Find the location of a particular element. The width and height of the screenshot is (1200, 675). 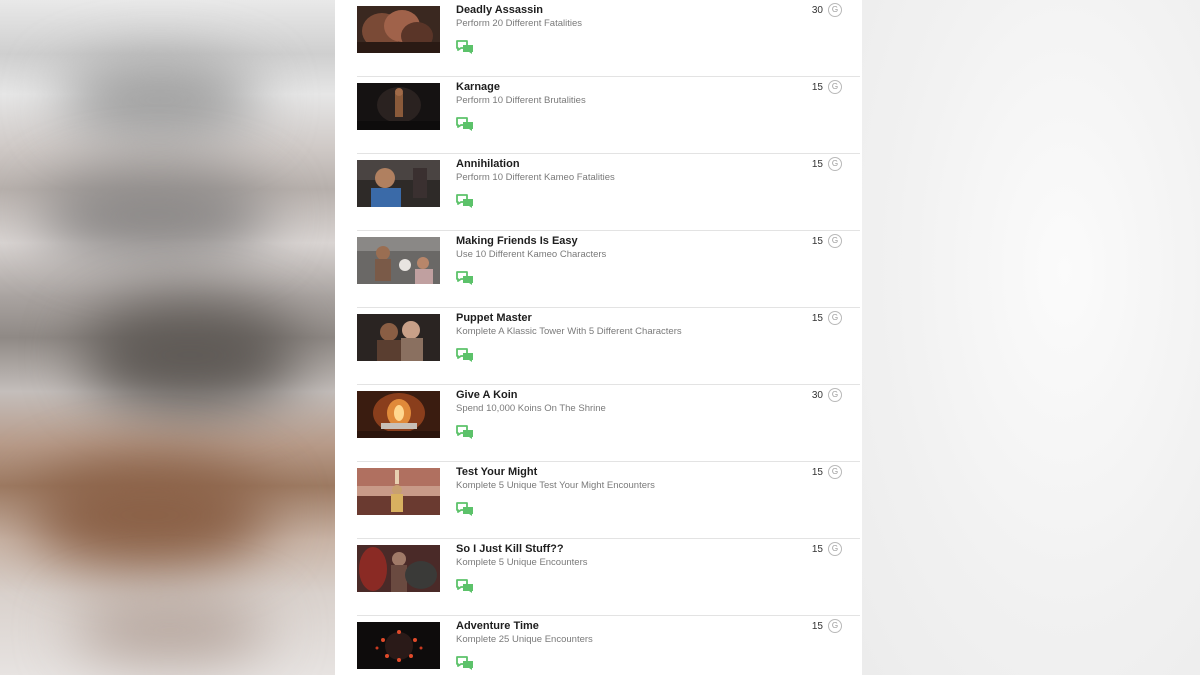

achievement-description: Perform 10 Different Brutalities is located at coordinates (521, 100).